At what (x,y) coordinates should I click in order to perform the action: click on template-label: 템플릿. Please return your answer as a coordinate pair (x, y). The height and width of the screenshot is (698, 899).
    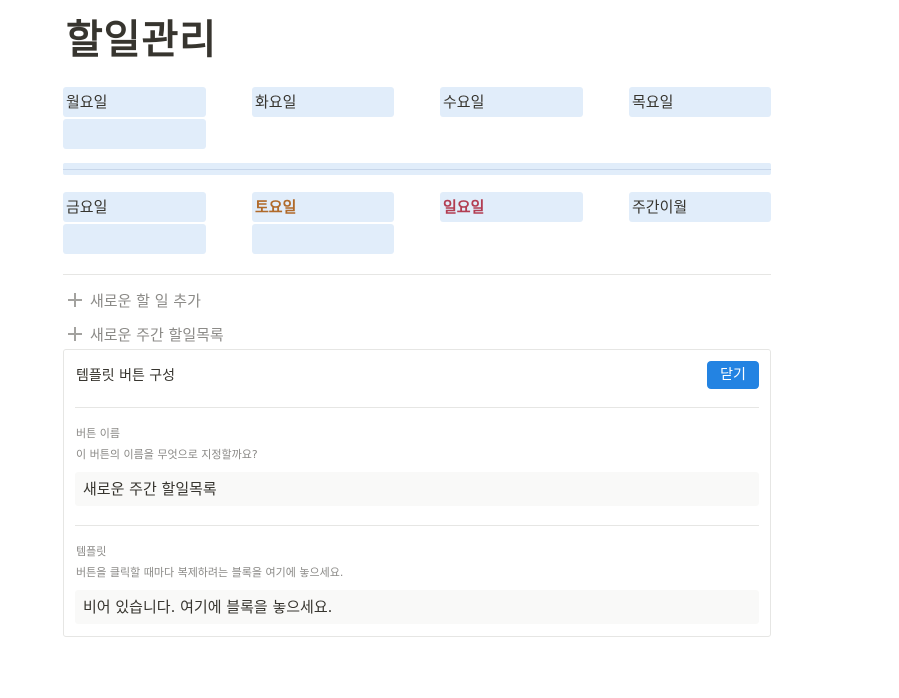
    Looking at the image, I should click on (91, 551).